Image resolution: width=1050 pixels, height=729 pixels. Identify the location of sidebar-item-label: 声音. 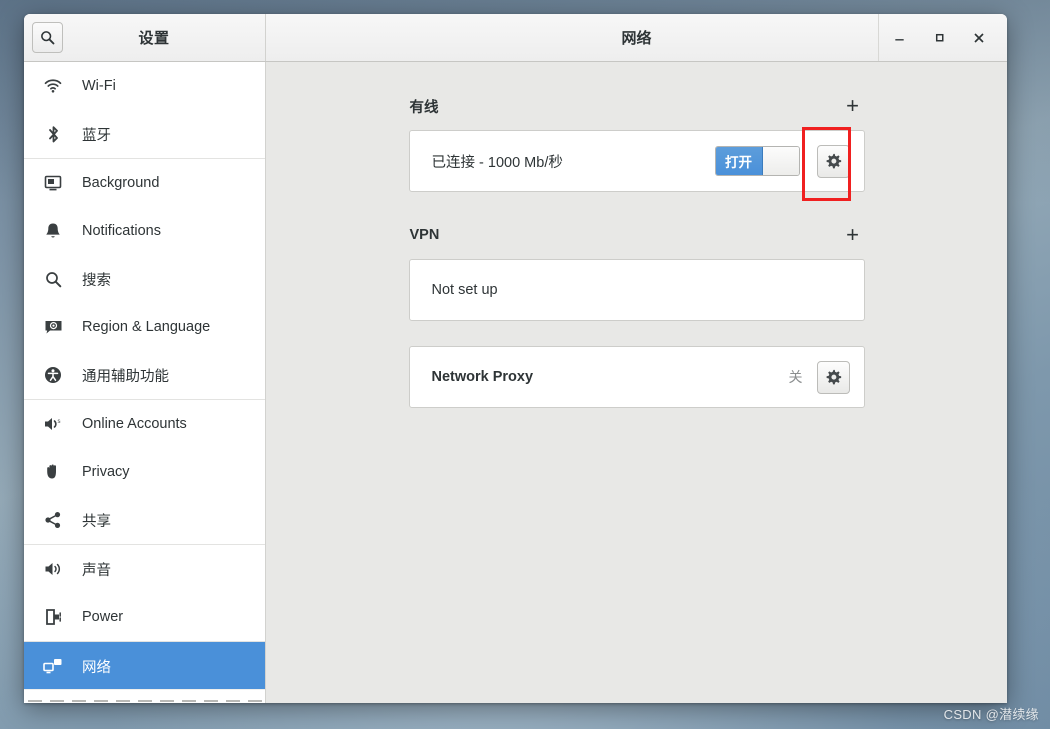
(96, 570).